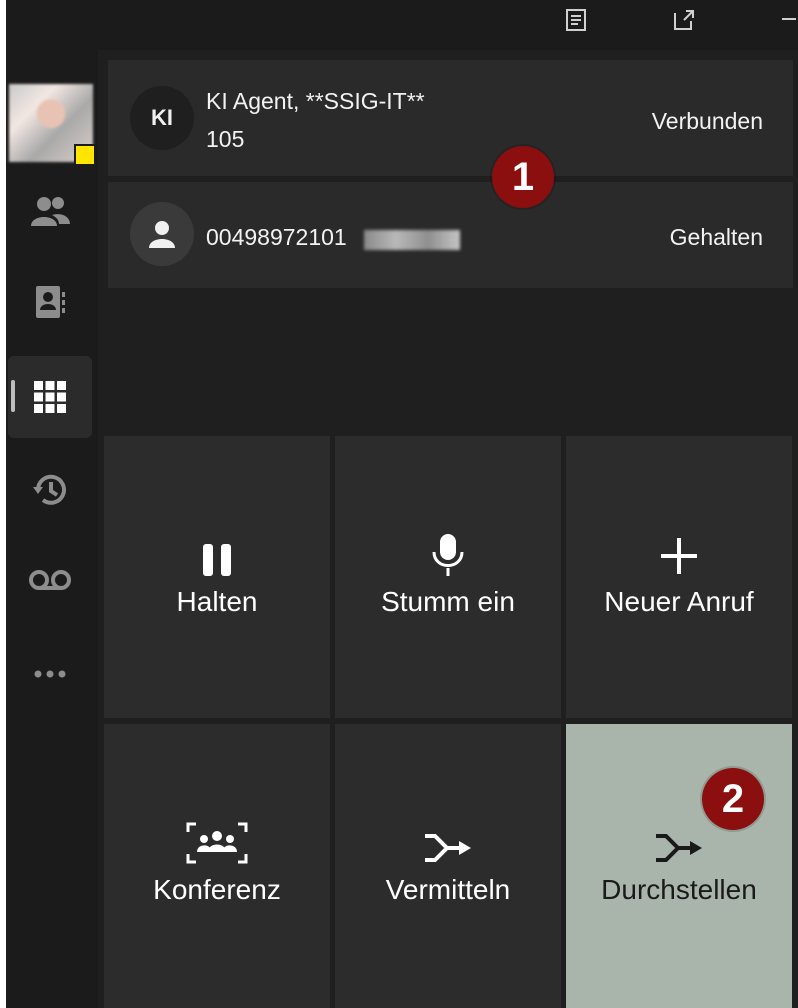 The height and width of the screenshot is (1008, 798). What do you see at coordinates (13, 396) in the screenshot?
I see `active-indicator` at bounding box center [13, 396].